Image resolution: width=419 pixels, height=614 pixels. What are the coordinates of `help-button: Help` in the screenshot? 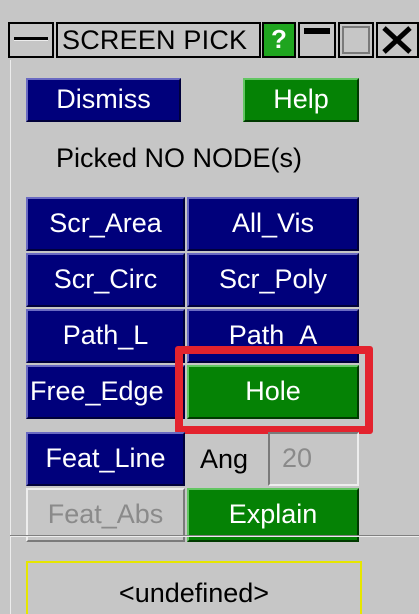 It's located at (301, 100).